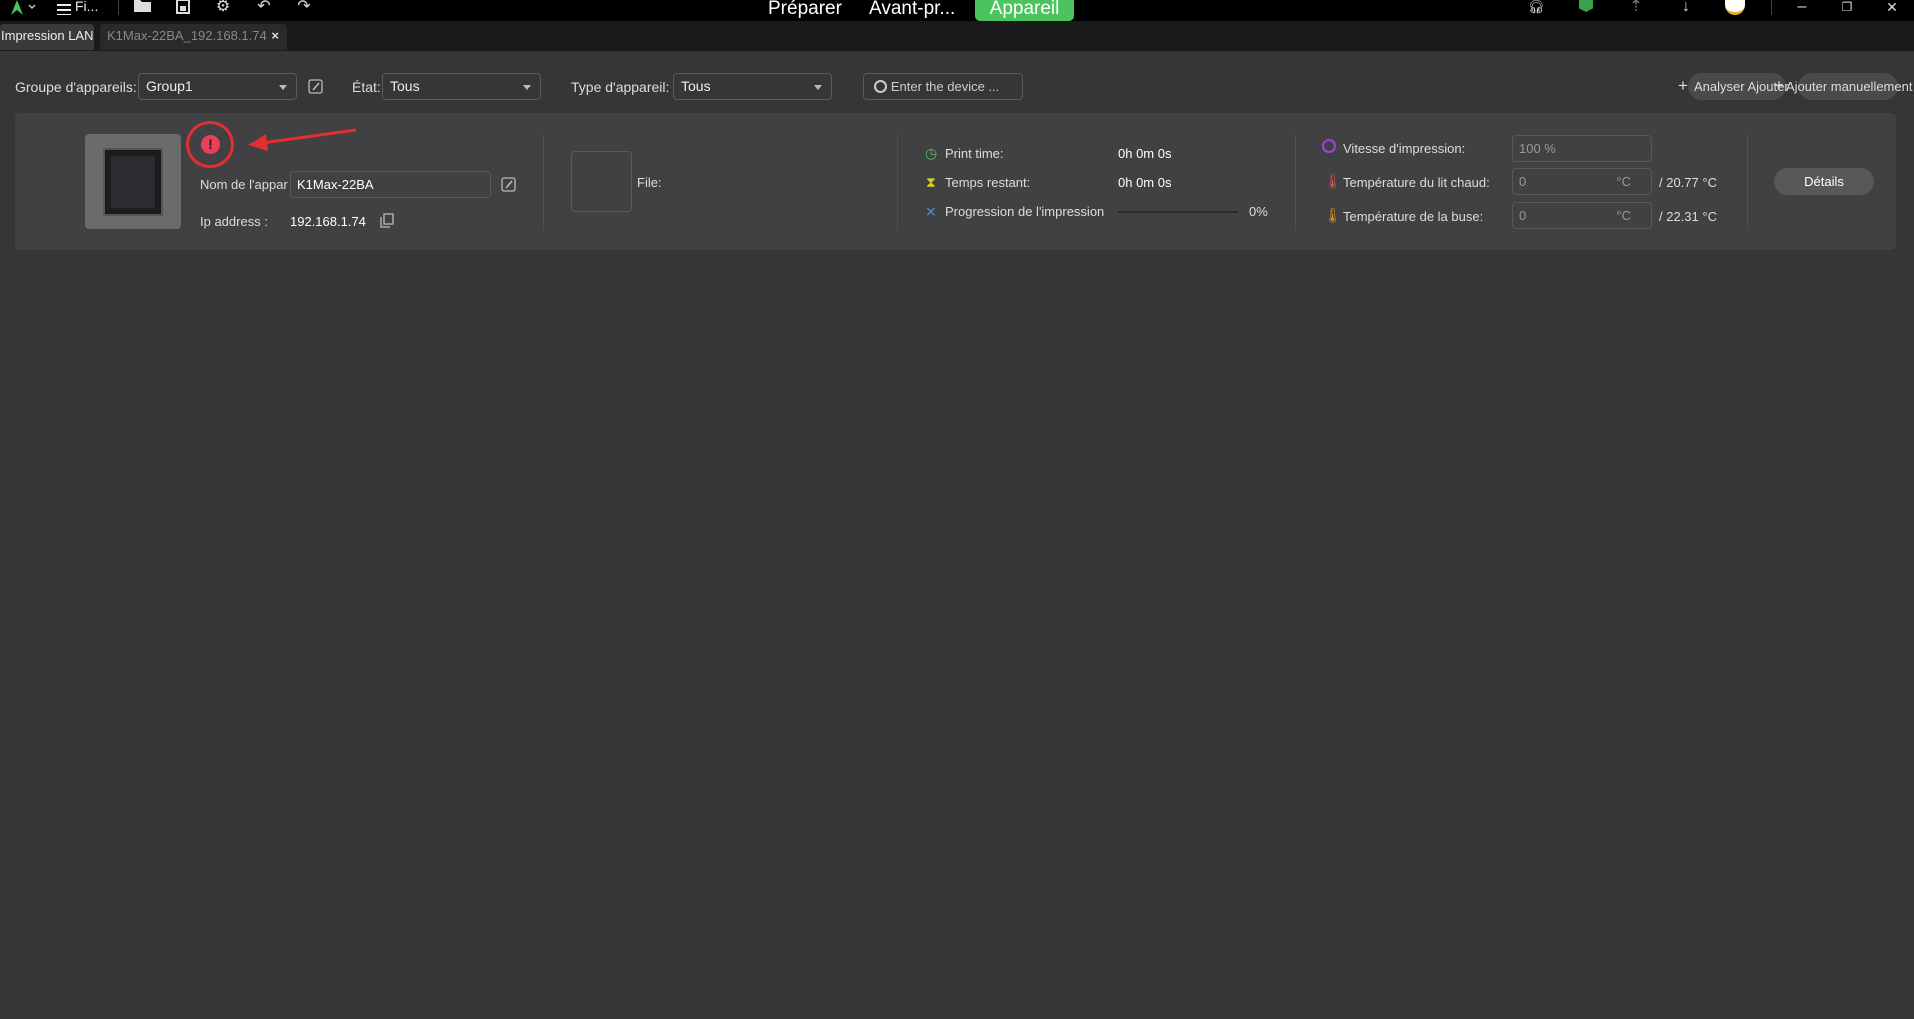 The width and height of the screenshot is (1914, 1019). What do you see at coordinates (1824, 181) in the screenshot?
I see `details-button: Détails` at bounding box center [1824, 181].